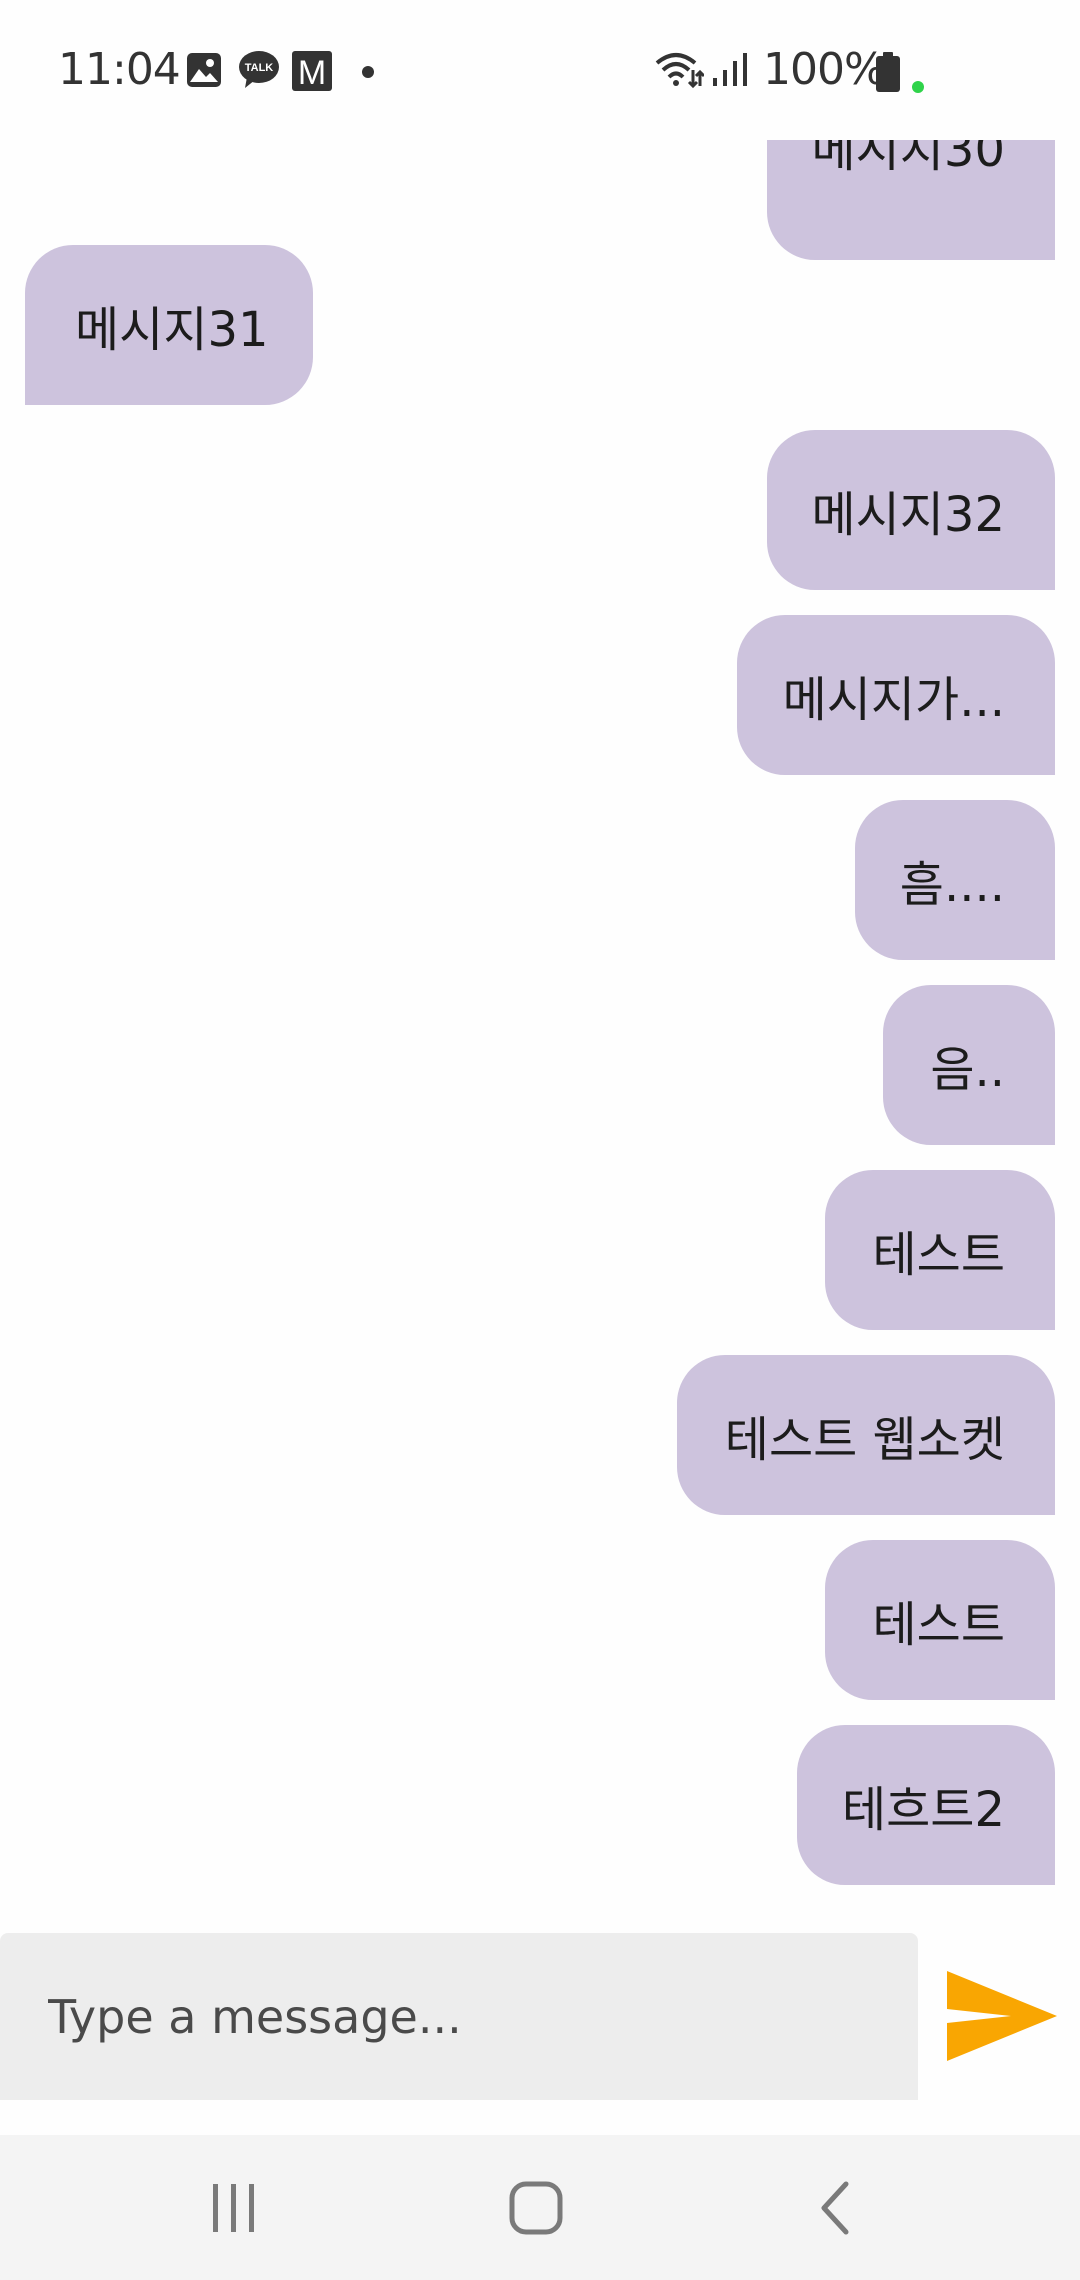 The width and height of the screenshot is (1080, 2280). I want to click on message-composer, so click(540, 2017).